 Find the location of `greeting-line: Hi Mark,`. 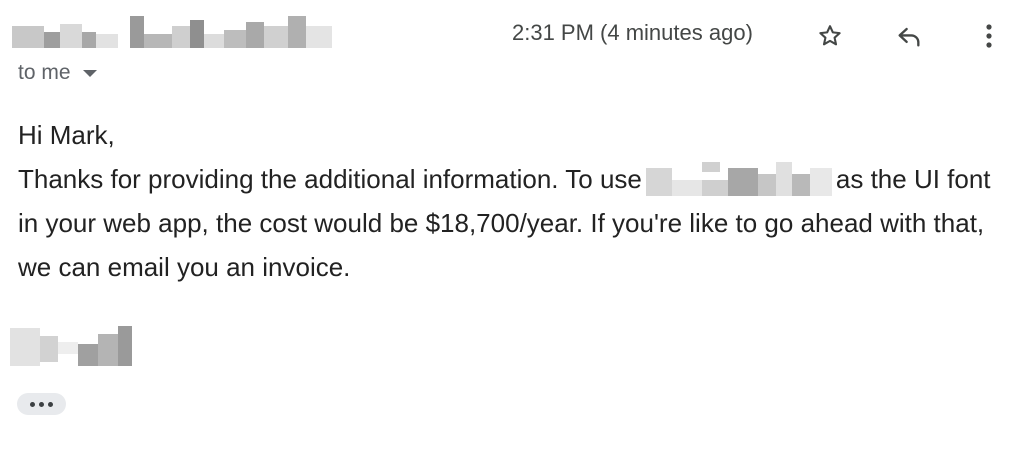

greeting-line: Hi Mark, is located at coordinates (66, 135).